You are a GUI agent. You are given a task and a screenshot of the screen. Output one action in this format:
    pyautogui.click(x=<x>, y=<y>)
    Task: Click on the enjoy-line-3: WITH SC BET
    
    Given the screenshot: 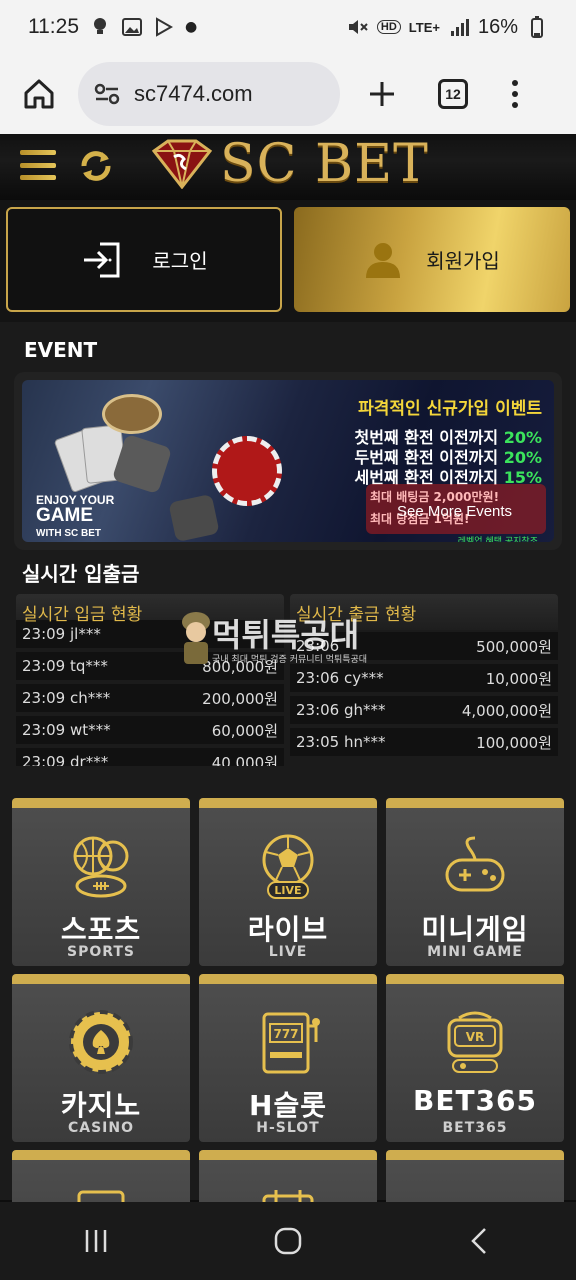 What is the action you would take?
    pyautogui.click(x=68, y=533)
    